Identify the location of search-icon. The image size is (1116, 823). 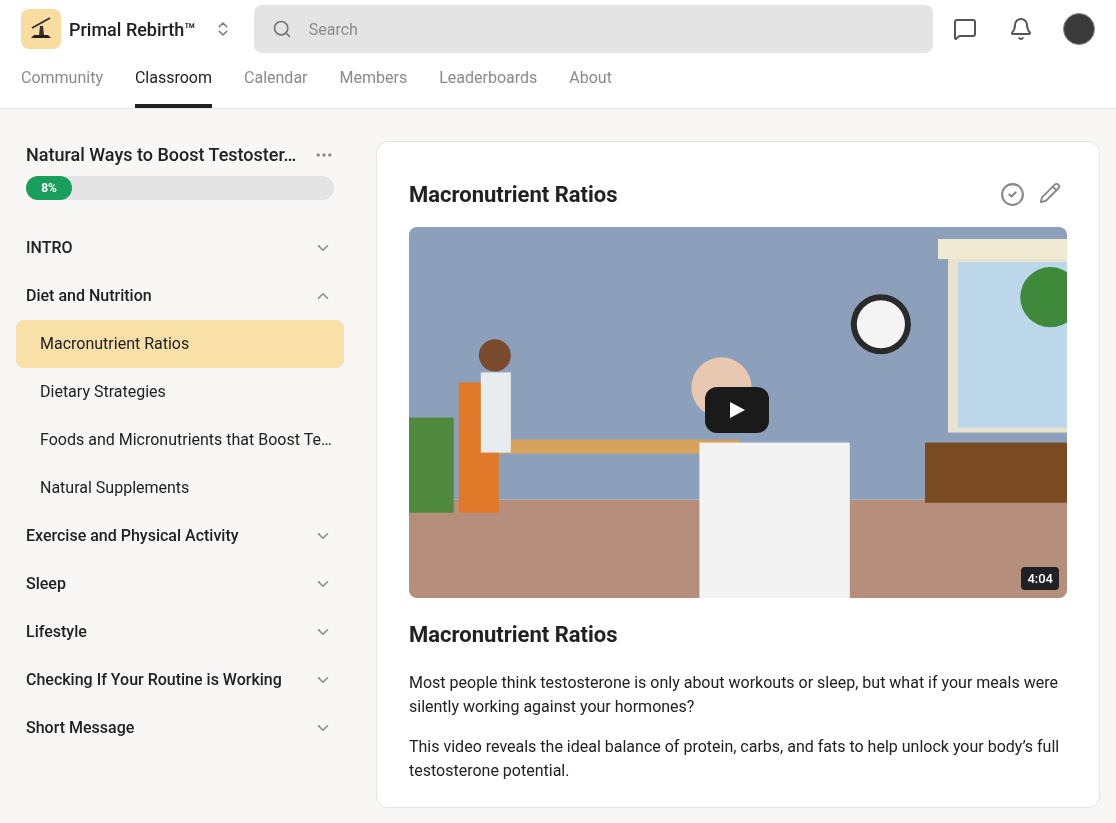
(281, 29).